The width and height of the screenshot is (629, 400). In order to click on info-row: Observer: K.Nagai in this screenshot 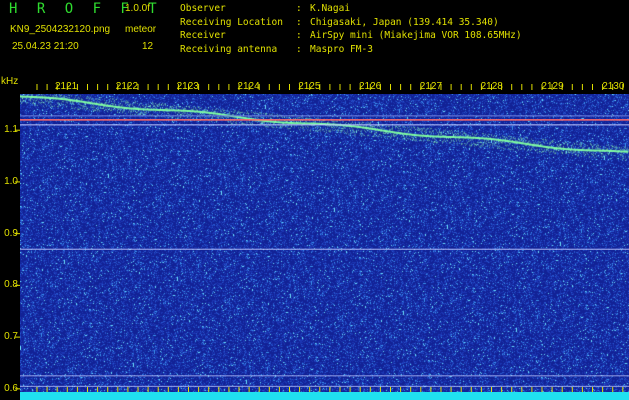, I will do `click(265, 8)`.